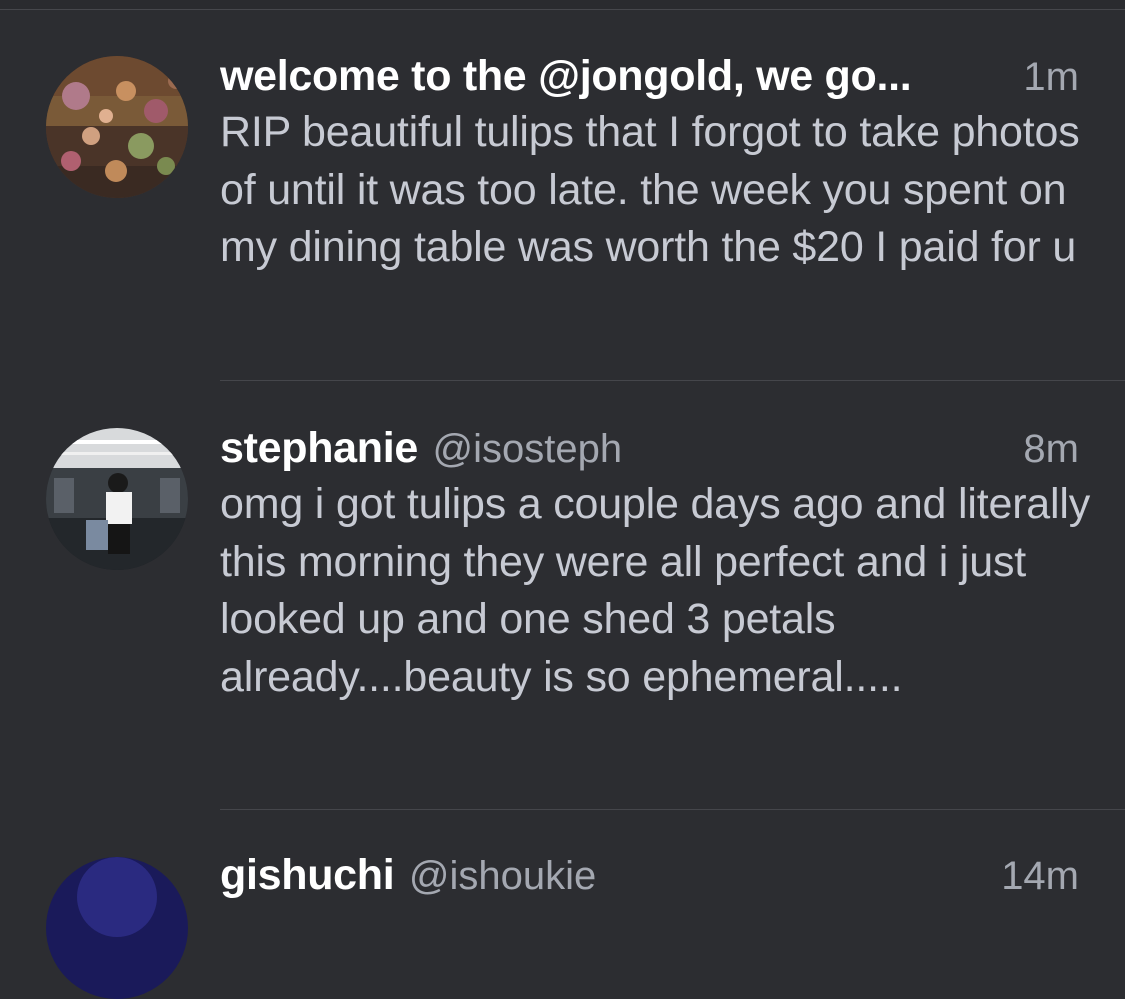 The width and height of the screenshot is (1125, 999). What do you see at coordinates (1051, 77) in the screenshot?
I see `timestamp: 1m` at bounding box center [1051, 77].